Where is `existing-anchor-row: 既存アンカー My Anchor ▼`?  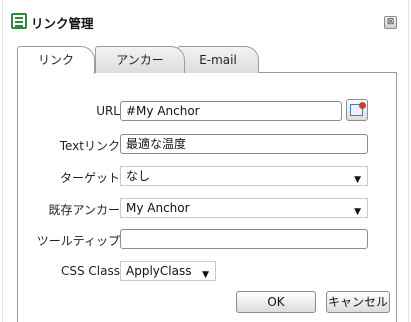
existing-anchor-row: 既存アンカー My Anchor ▼ is located at coordinates (207, 208).